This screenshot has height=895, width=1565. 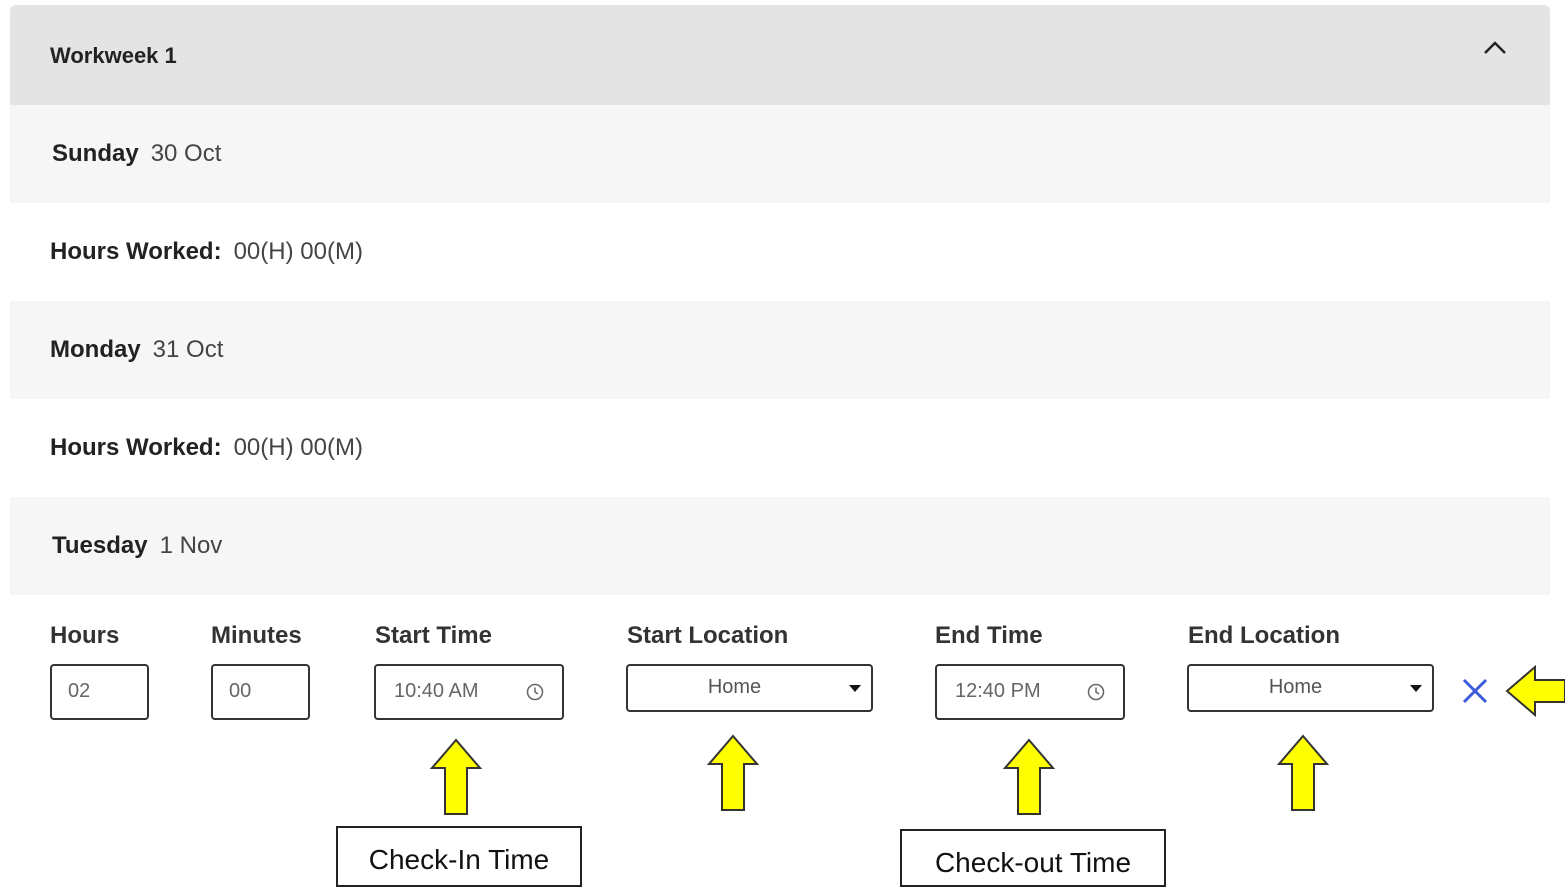 What do you see at coordinates (734, 687) in the screenshot?
I see `start-location-value: Home` at bounding box center [734, 687].